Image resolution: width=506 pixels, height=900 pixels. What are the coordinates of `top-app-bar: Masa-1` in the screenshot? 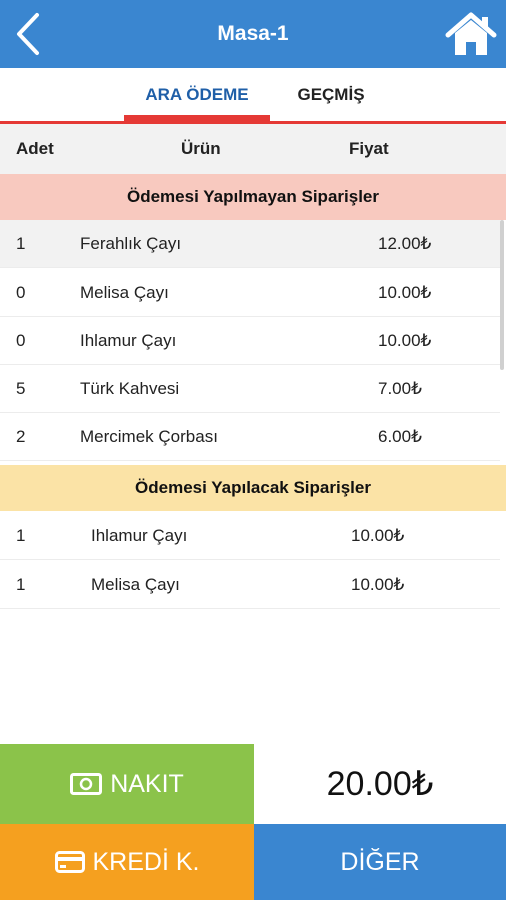 It's located at (253, 34).